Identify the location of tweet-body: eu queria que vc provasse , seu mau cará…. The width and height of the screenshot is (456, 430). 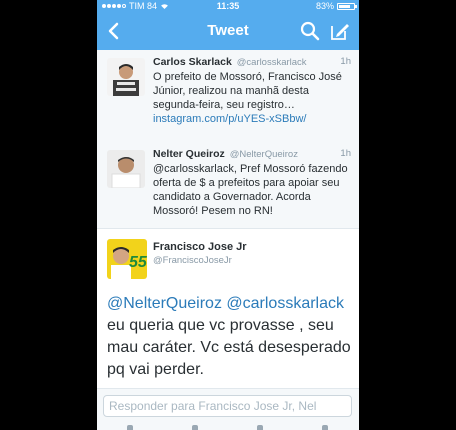
(229, 347).